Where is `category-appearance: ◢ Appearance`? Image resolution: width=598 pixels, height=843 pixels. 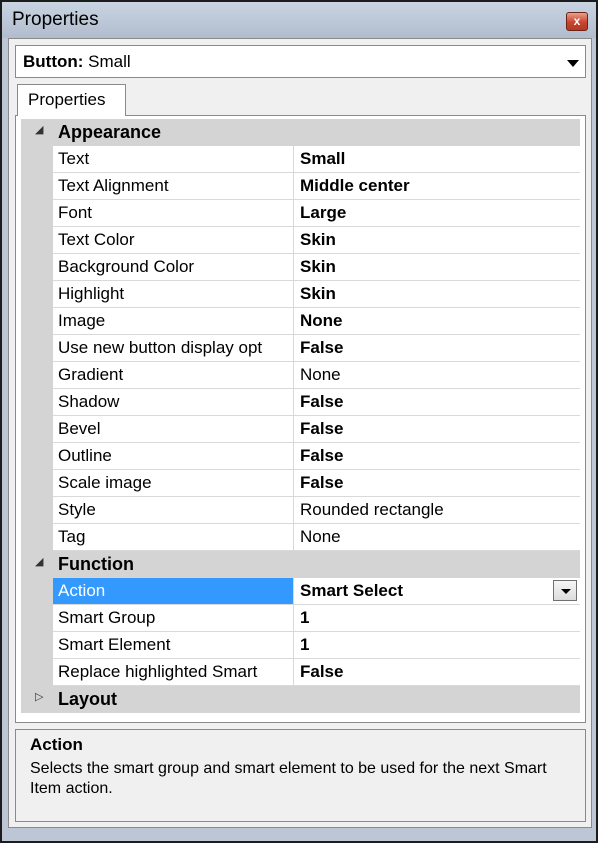 category-appearance: ◢ Appearance is located at coordinates (300, 132).